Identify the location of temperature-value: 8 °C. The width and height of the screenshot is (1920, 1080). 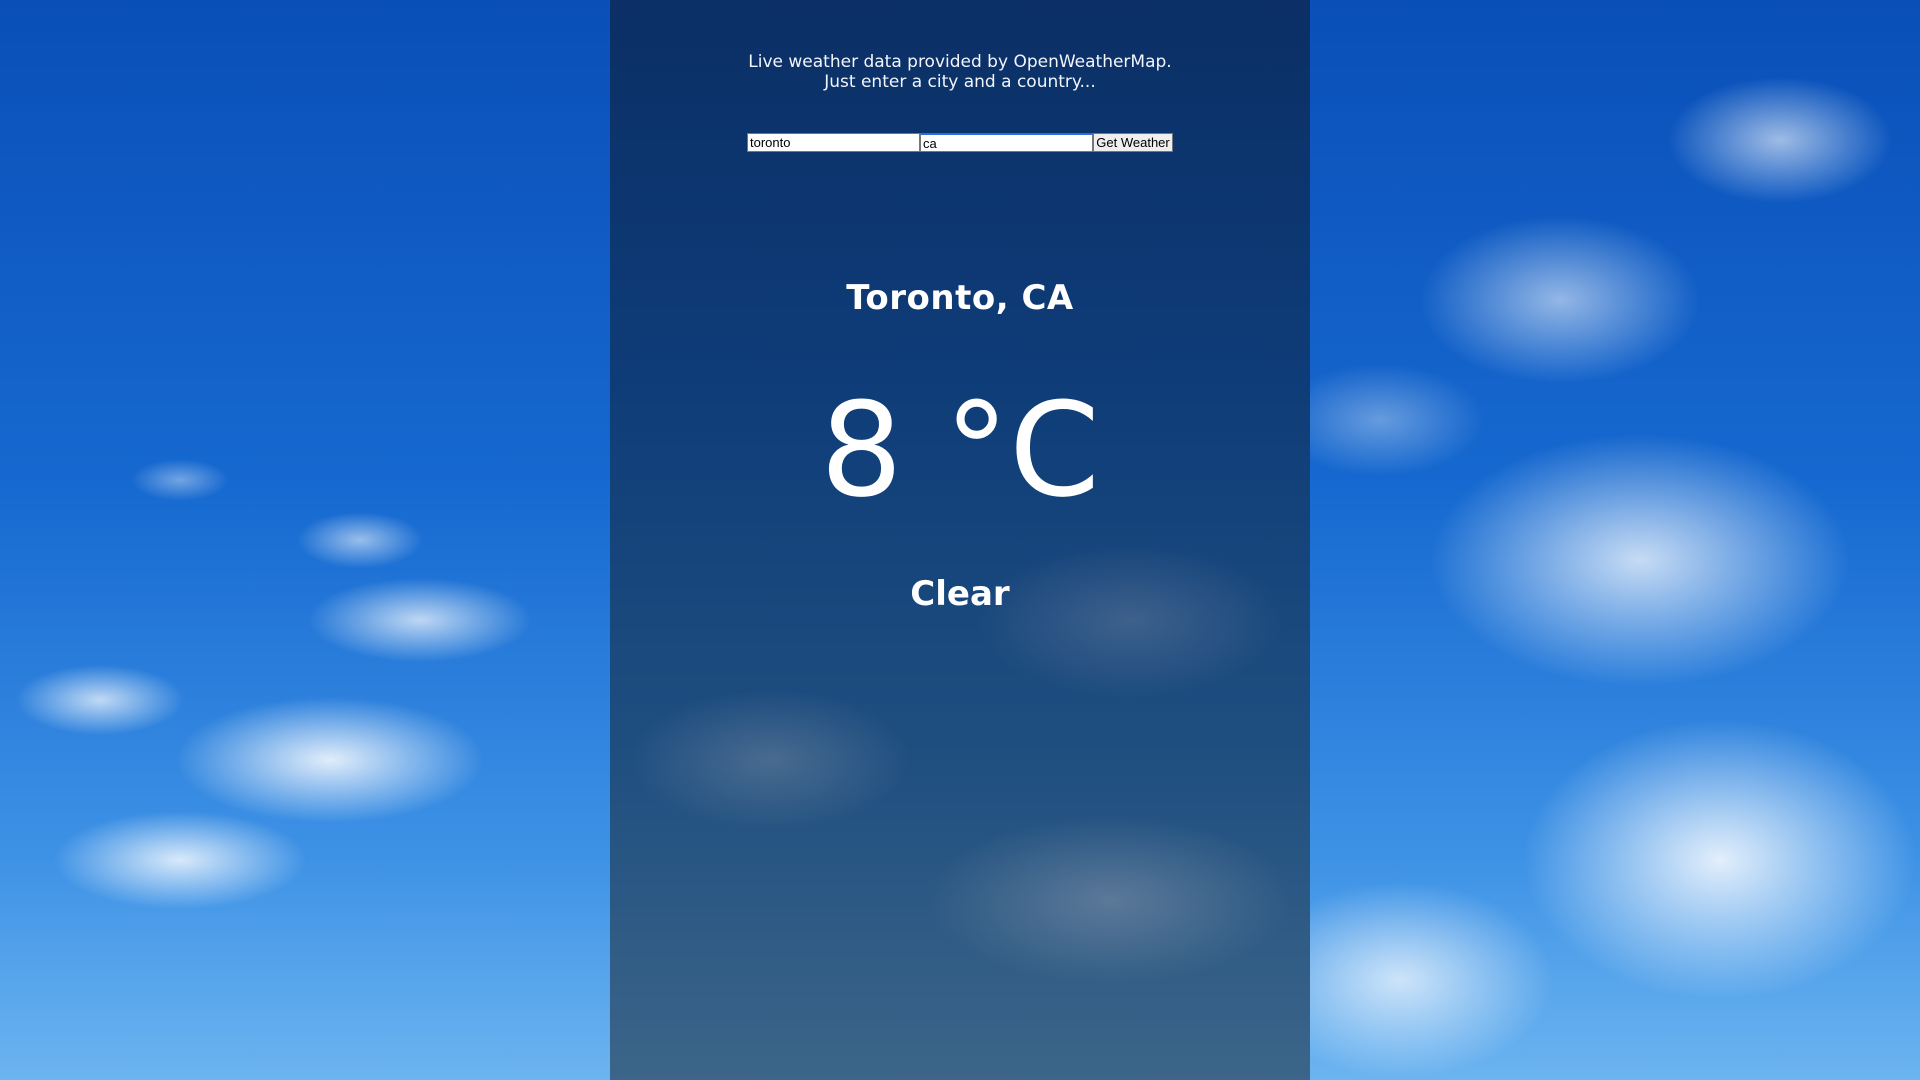
(960, 450).